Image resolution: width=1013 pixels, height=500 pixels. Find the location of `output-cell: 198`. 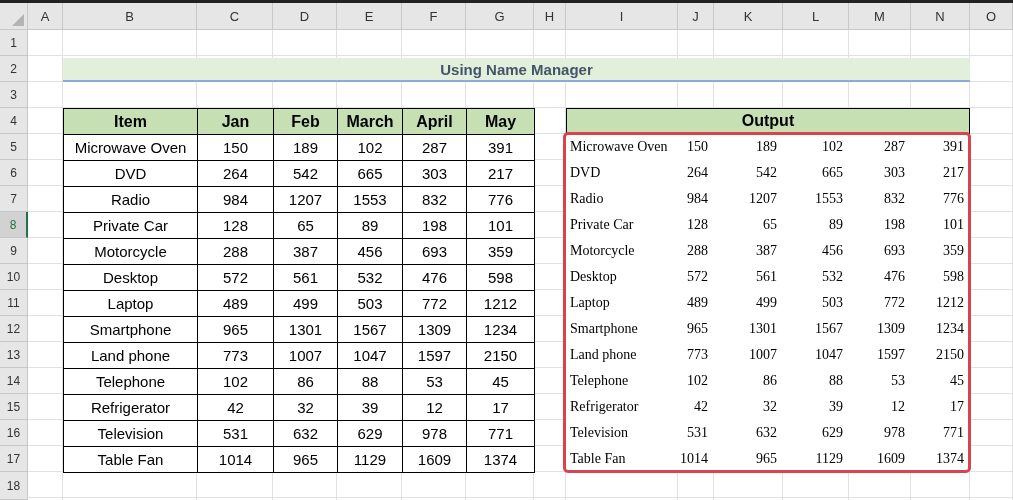

output-cell: 198 is located at coordinates (880, 225).